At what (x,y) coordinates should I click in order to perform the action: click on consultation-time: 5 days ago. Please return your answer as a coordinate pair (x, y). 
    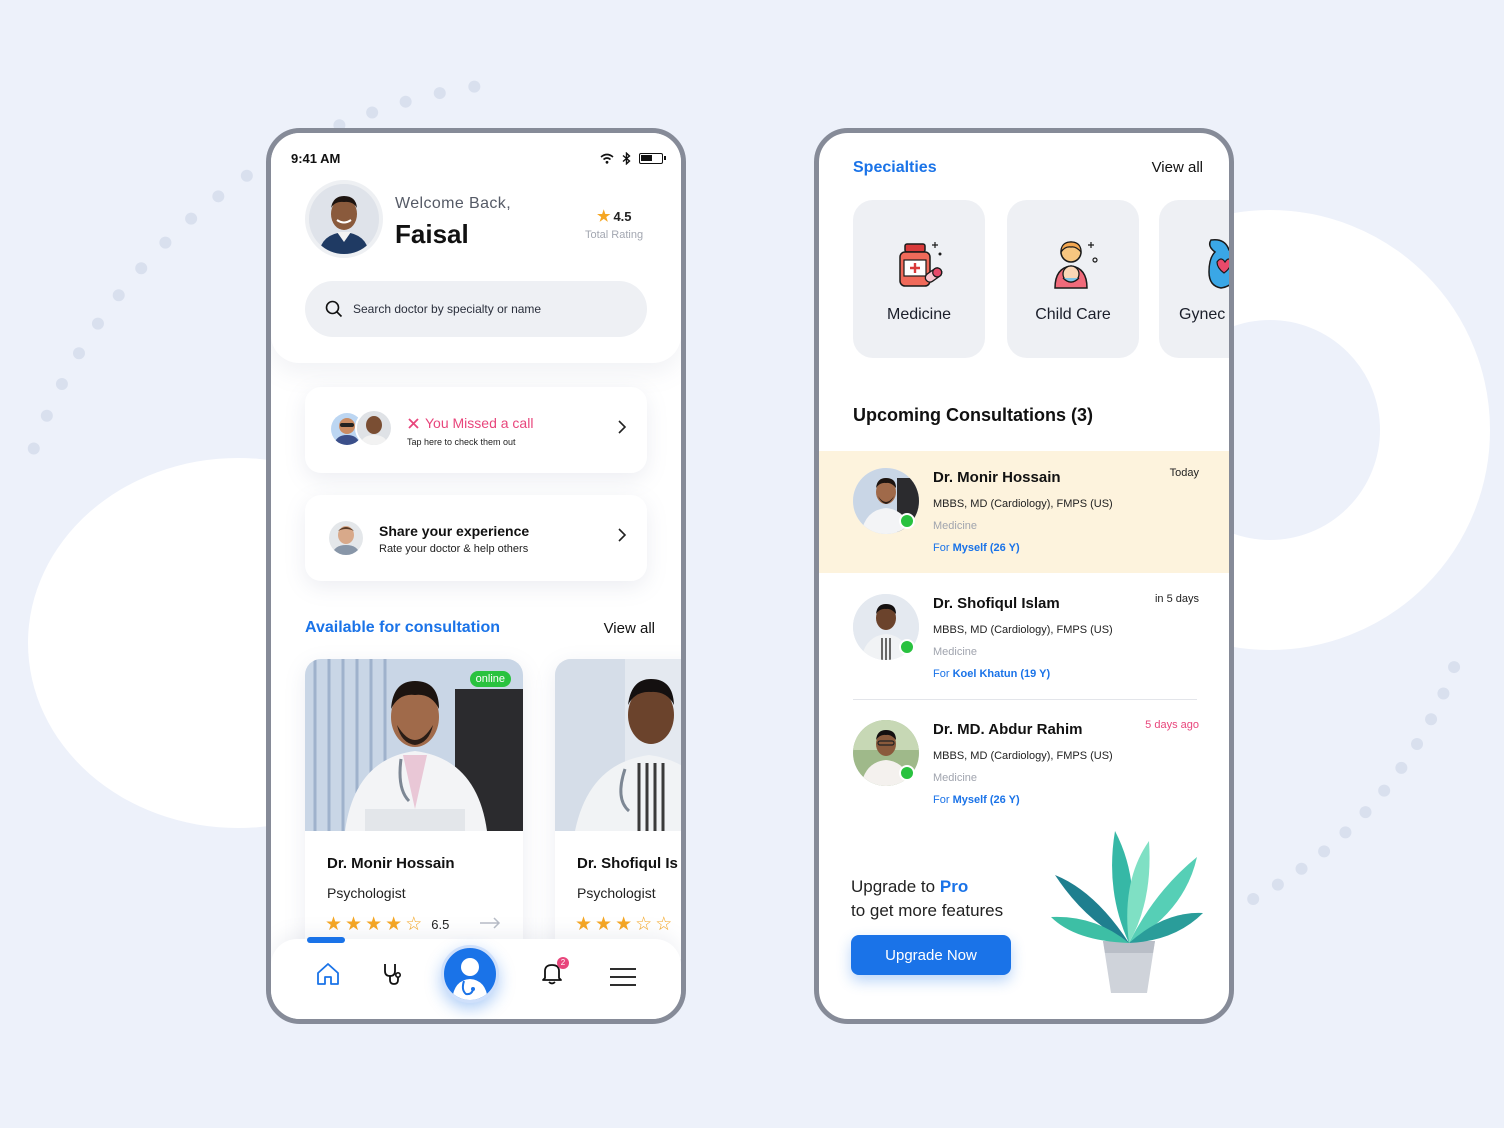
    Looking at the image, I should click on (1172, 725).